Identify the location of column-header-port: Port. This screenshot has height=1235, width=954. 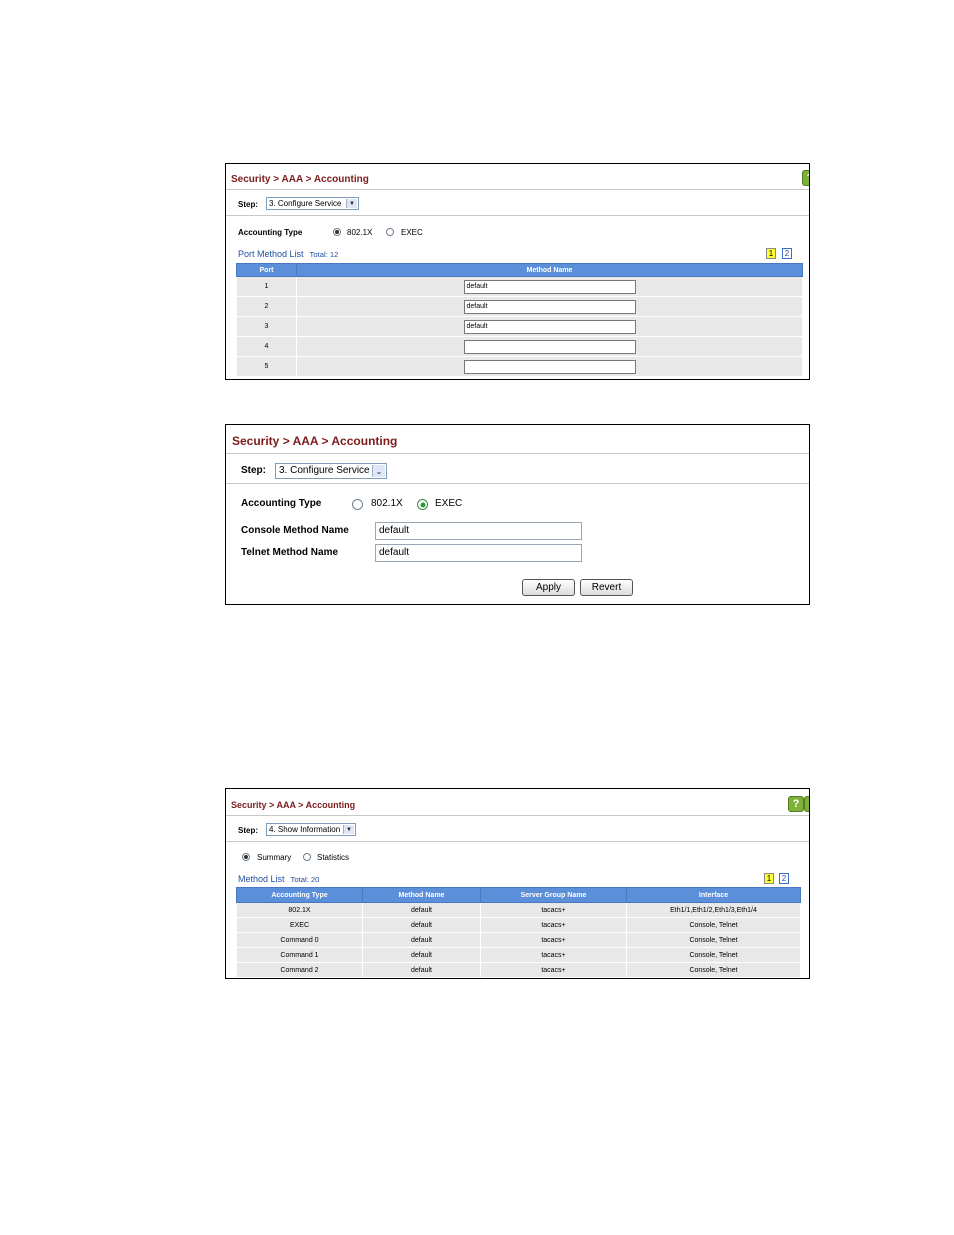
(266, 270).